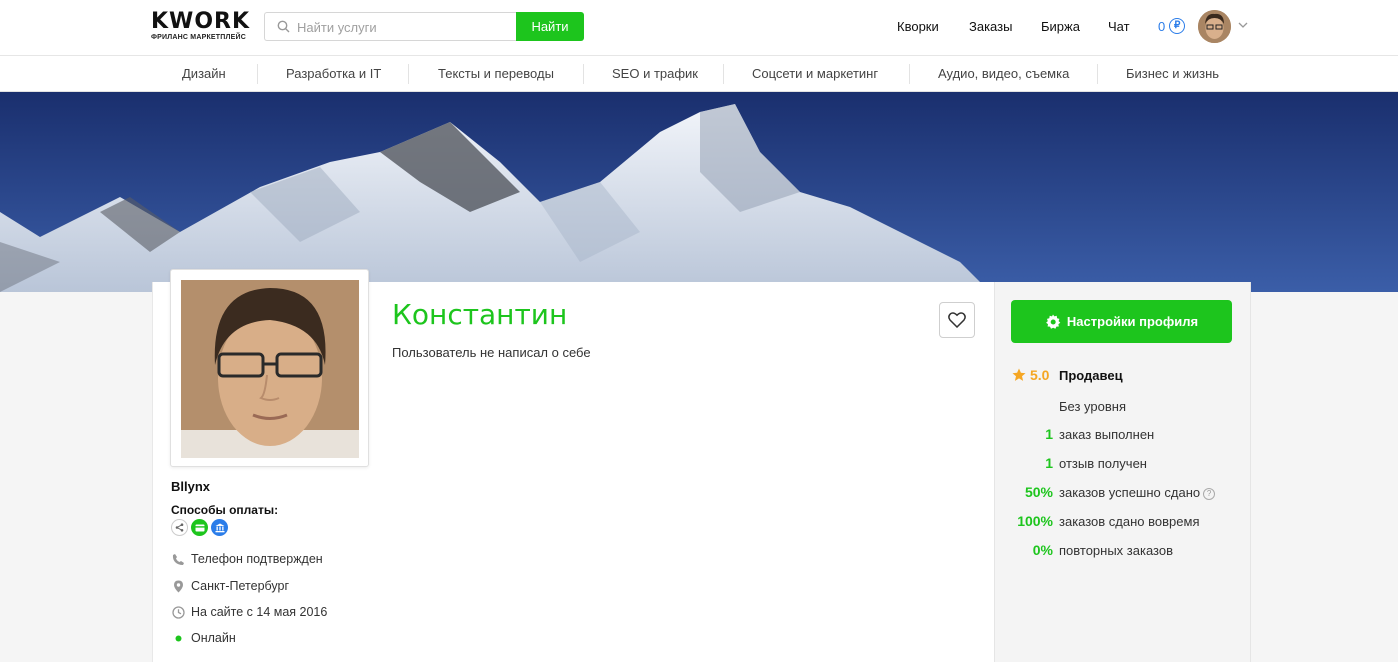 Image resolution: width=1398 pixels, height=662 pixels. What do you see at coordinates (1116, 550) in the screenshot?
I see `stat-label: повторных заказов` at bounding box center [1116, 550].